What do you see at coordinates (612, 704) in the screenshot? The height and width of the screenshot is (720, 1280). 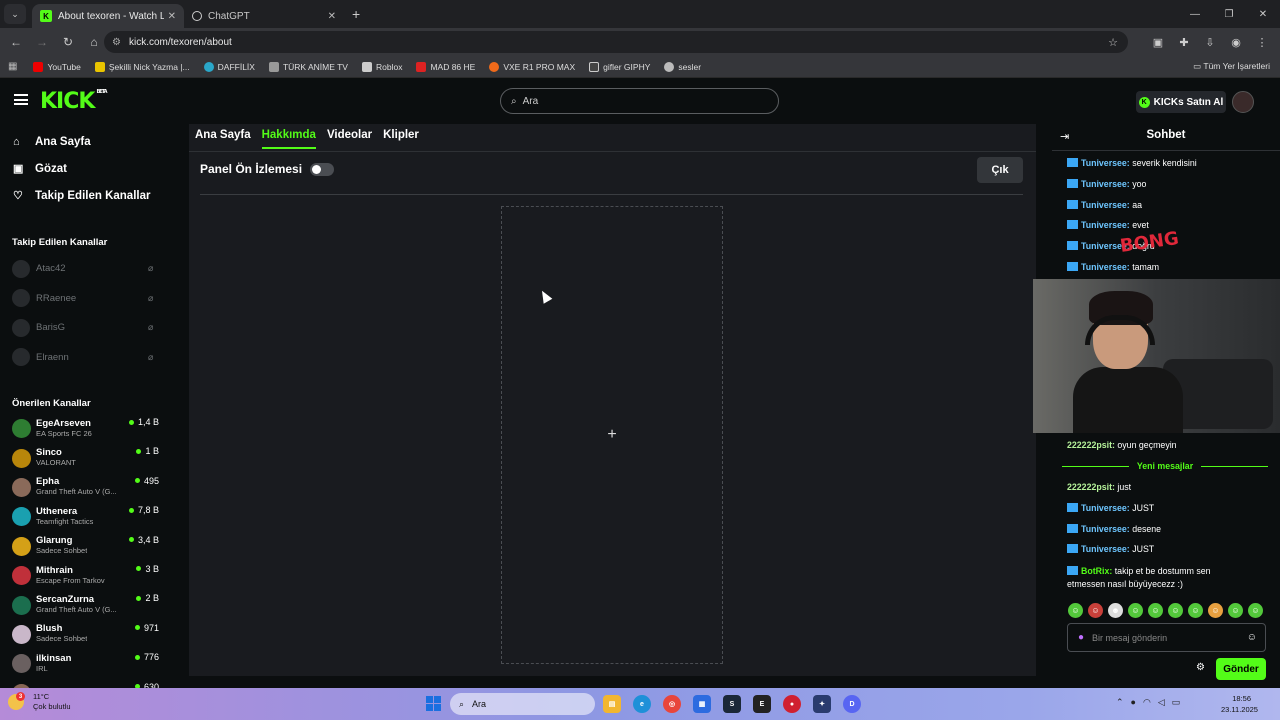 I see `file-explorer-icon: ▤` at bounding box center [612, 704].